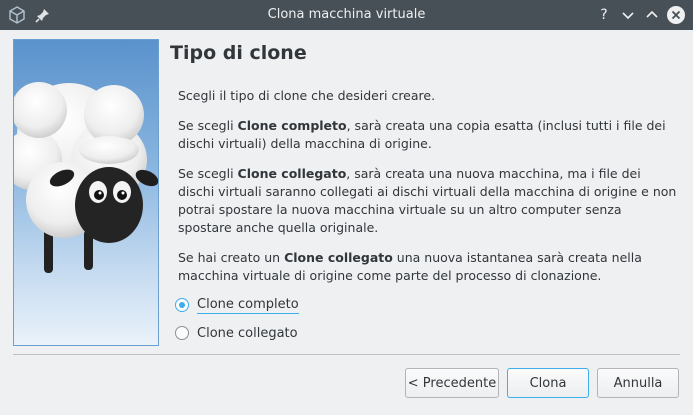 This screenshot has width=693, height=415. I want to click on radio-linked-clone-label: Clone collegato, so click(247, 333).